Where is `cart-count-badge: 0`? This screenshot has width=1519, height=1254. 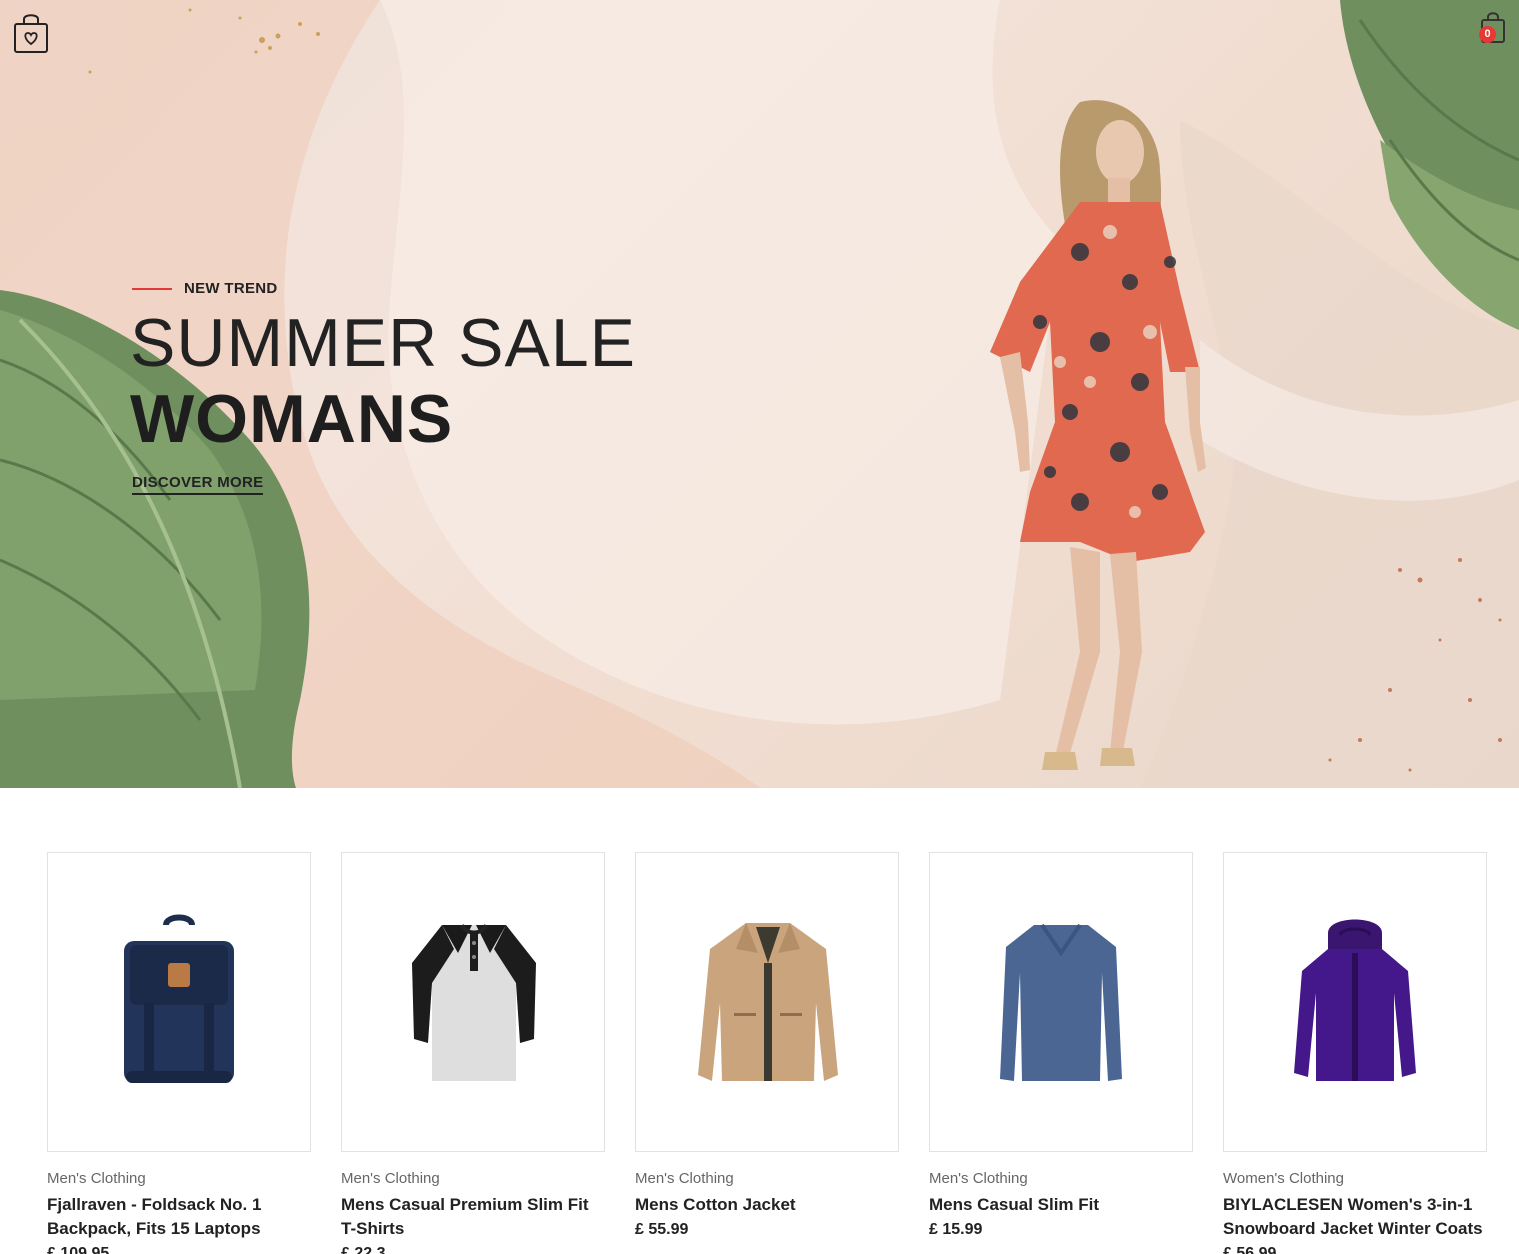
cart-count-badge: 0 is located at coordinates (1487, 34).